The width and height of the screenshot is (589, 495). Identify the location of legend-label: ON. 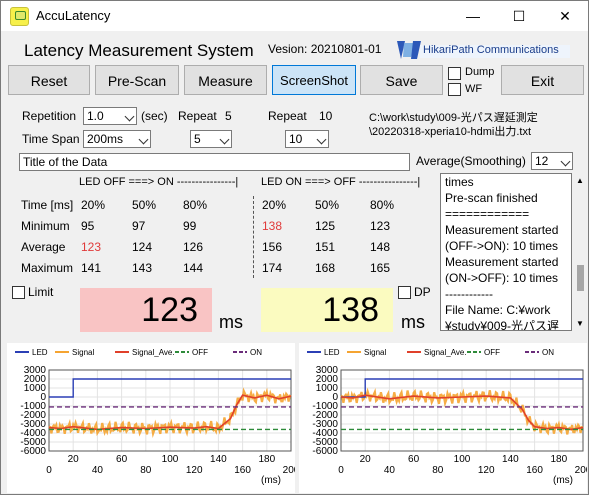
(548, 352).